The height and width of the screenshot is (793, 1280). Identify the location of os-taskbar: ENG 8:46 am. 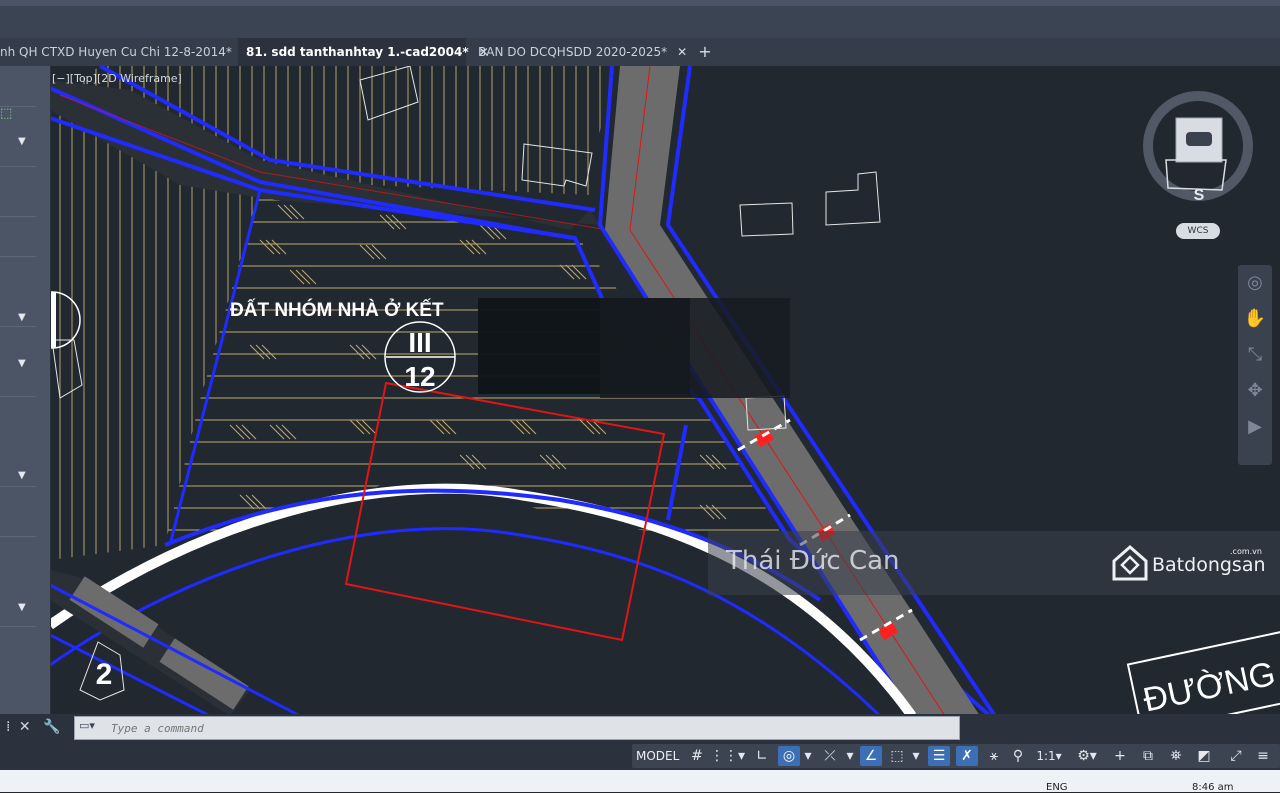
(640, 781).